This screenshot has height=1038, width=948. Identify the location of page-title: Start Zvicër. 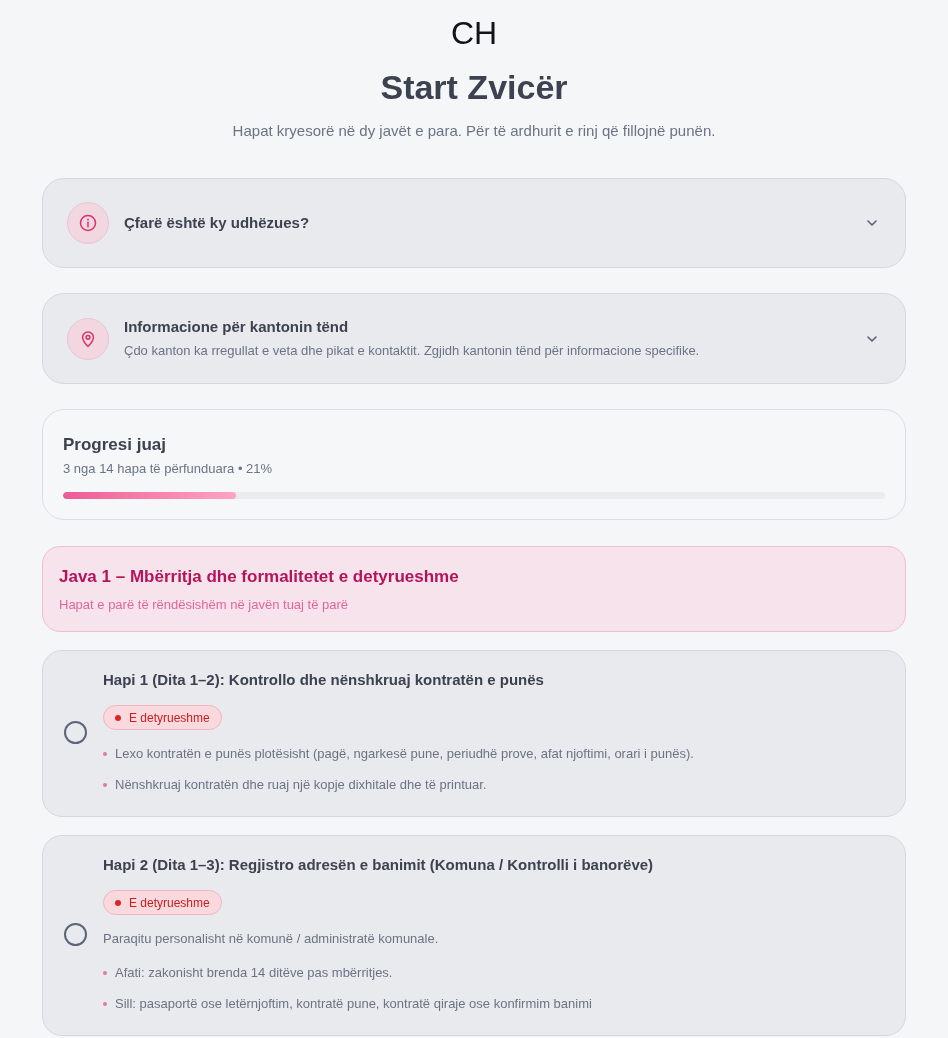
(474, 87).